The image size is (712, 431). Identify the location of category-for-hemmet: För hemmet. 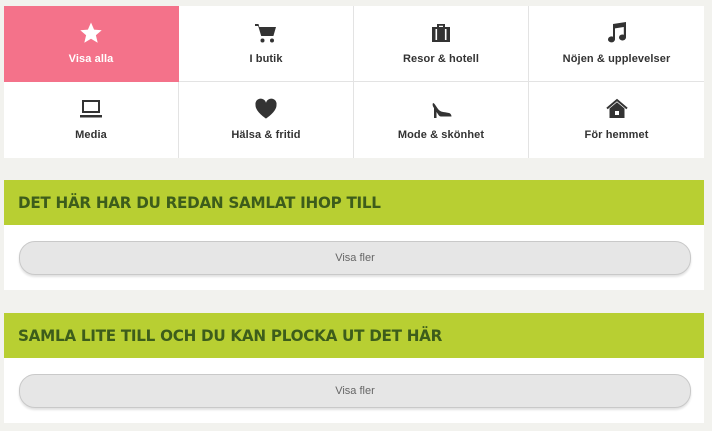
(616, 120).